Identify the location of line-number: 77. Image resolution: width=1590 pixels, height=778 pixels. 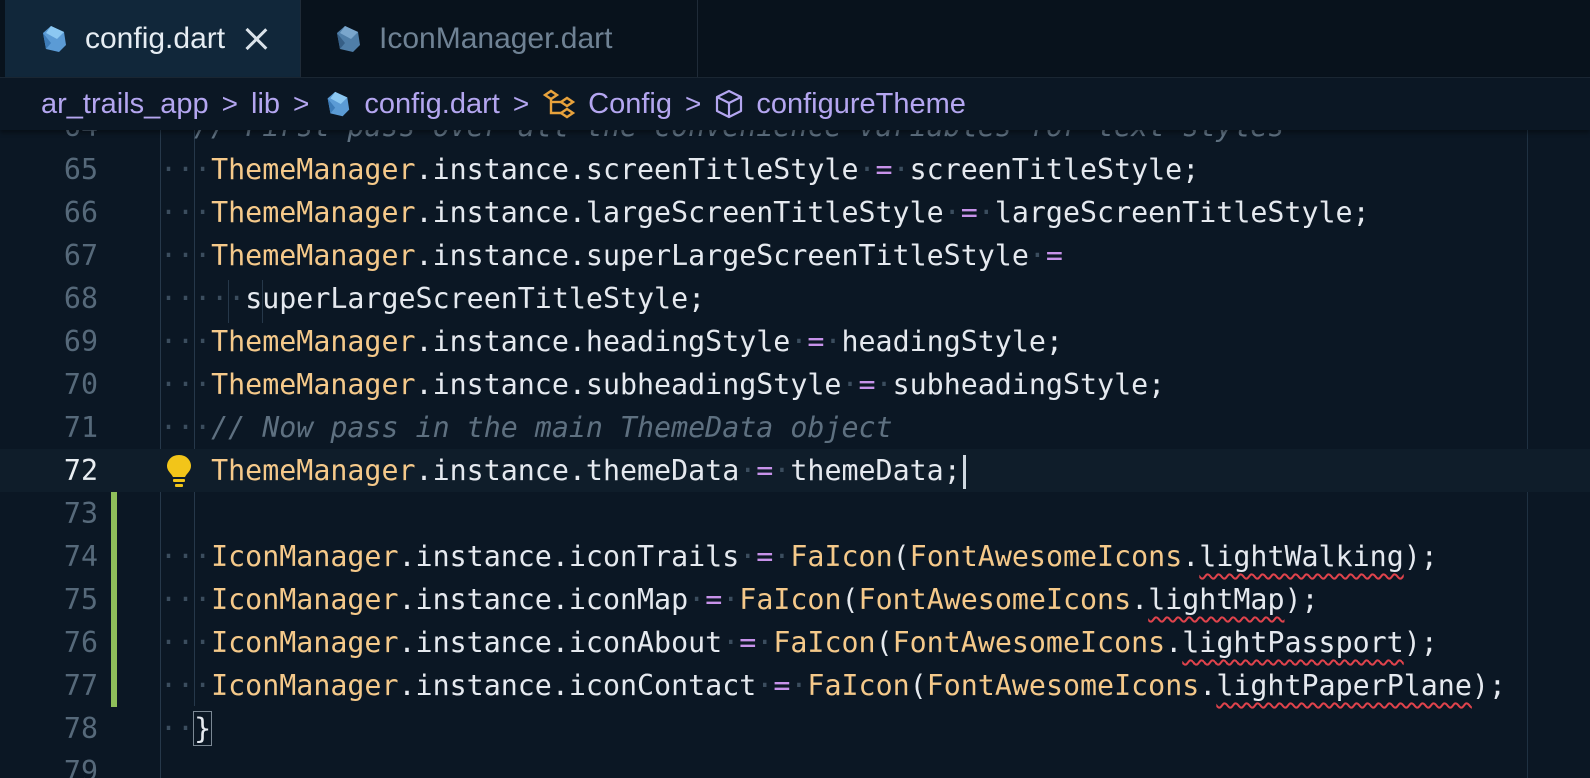
(80, 685).